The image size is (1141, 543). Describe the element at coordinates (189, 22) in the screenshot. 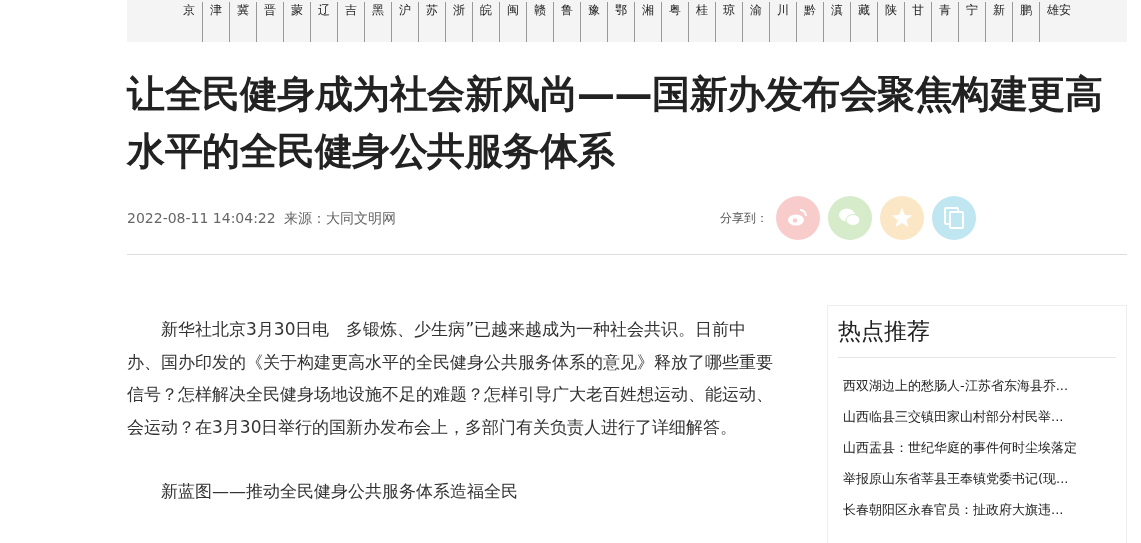

I see `region-link: 京` at that location.